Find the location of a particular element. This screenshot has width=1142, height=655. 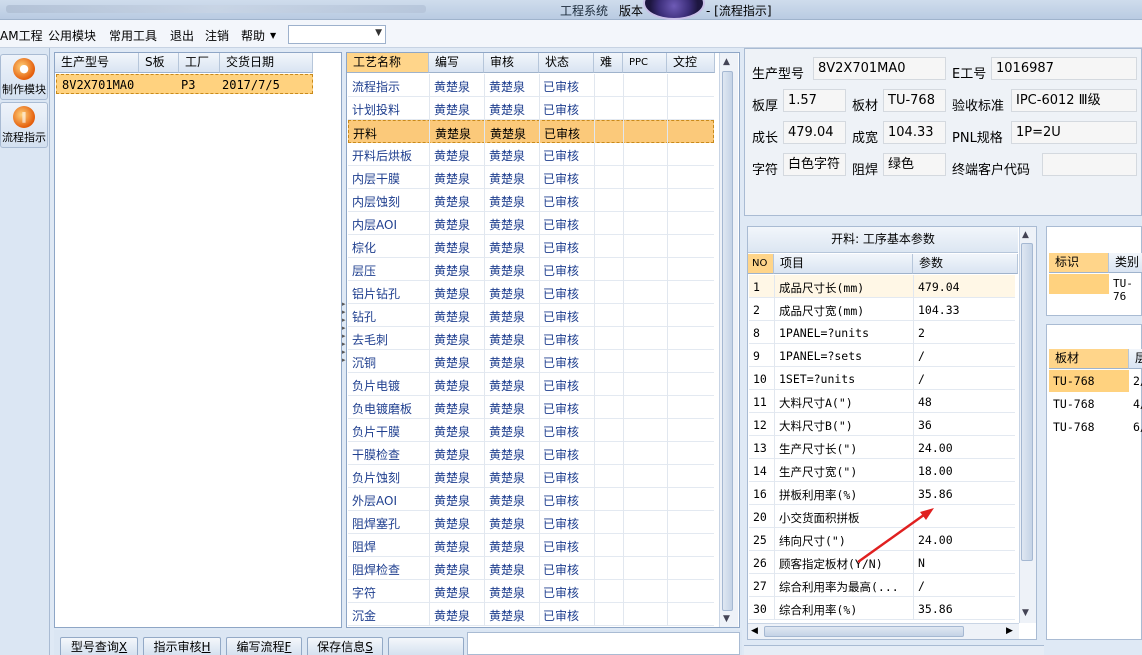

table-row: 沉金 黄楚泉 黄楚泉 已审核 is located at coordinates (531, 614).